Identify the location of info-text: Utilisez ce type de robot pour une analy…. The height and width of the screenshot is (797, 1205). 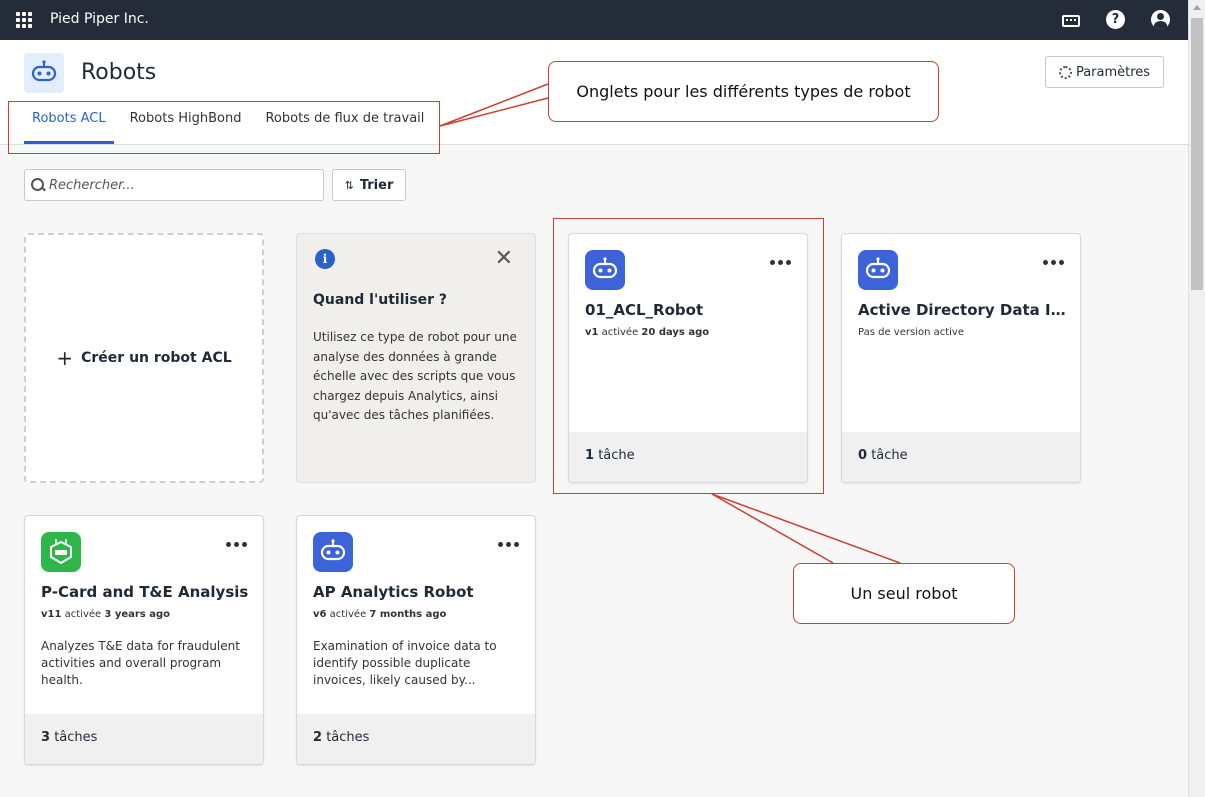
(415, 376).